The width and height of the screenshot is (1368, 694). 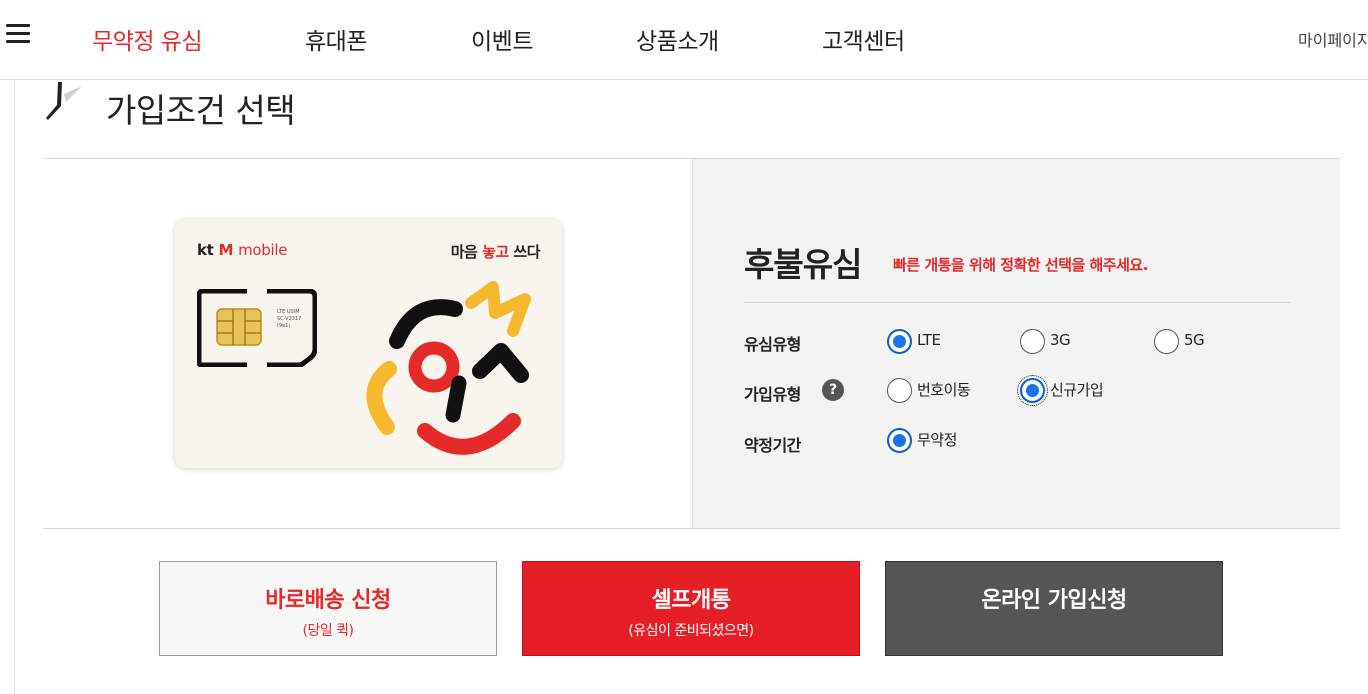 I want to click on radio-number-port-label: 번호이동, so click(x=944, y=389).